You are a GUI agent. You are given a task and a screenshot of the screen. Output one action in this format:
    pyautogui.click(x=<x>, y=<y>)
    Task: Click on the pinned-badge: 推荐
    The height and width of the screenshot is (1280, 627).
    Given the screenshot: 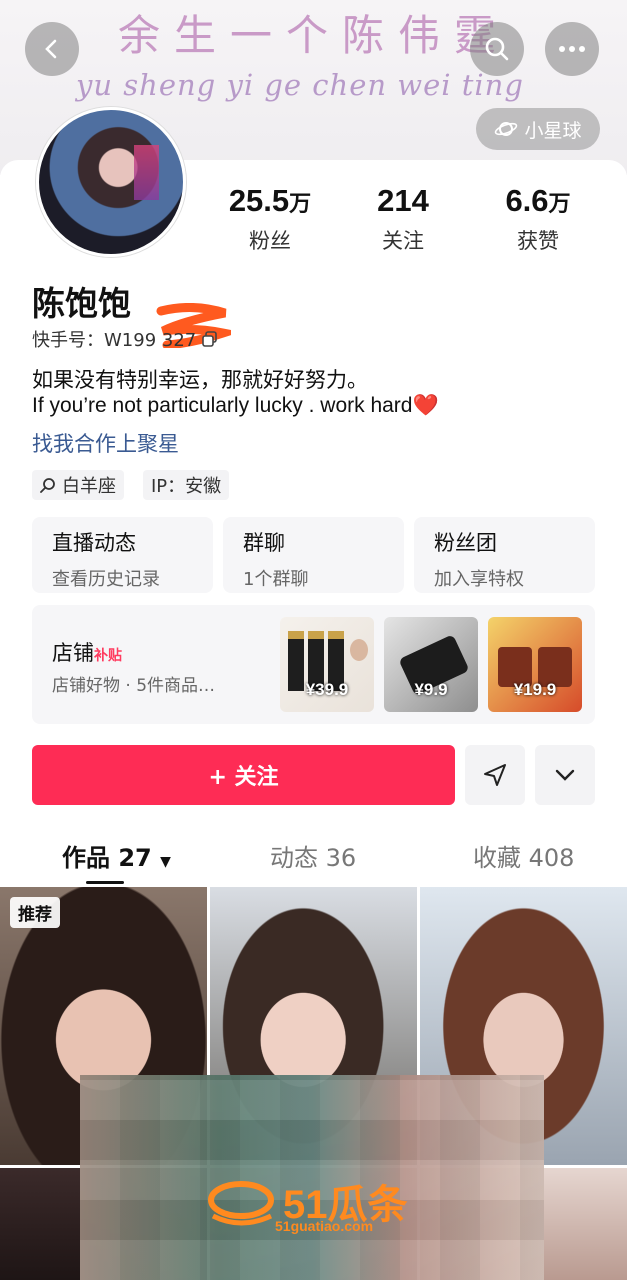 What is the action you would take?
    pyautogui.click(x=35, y=912)
    